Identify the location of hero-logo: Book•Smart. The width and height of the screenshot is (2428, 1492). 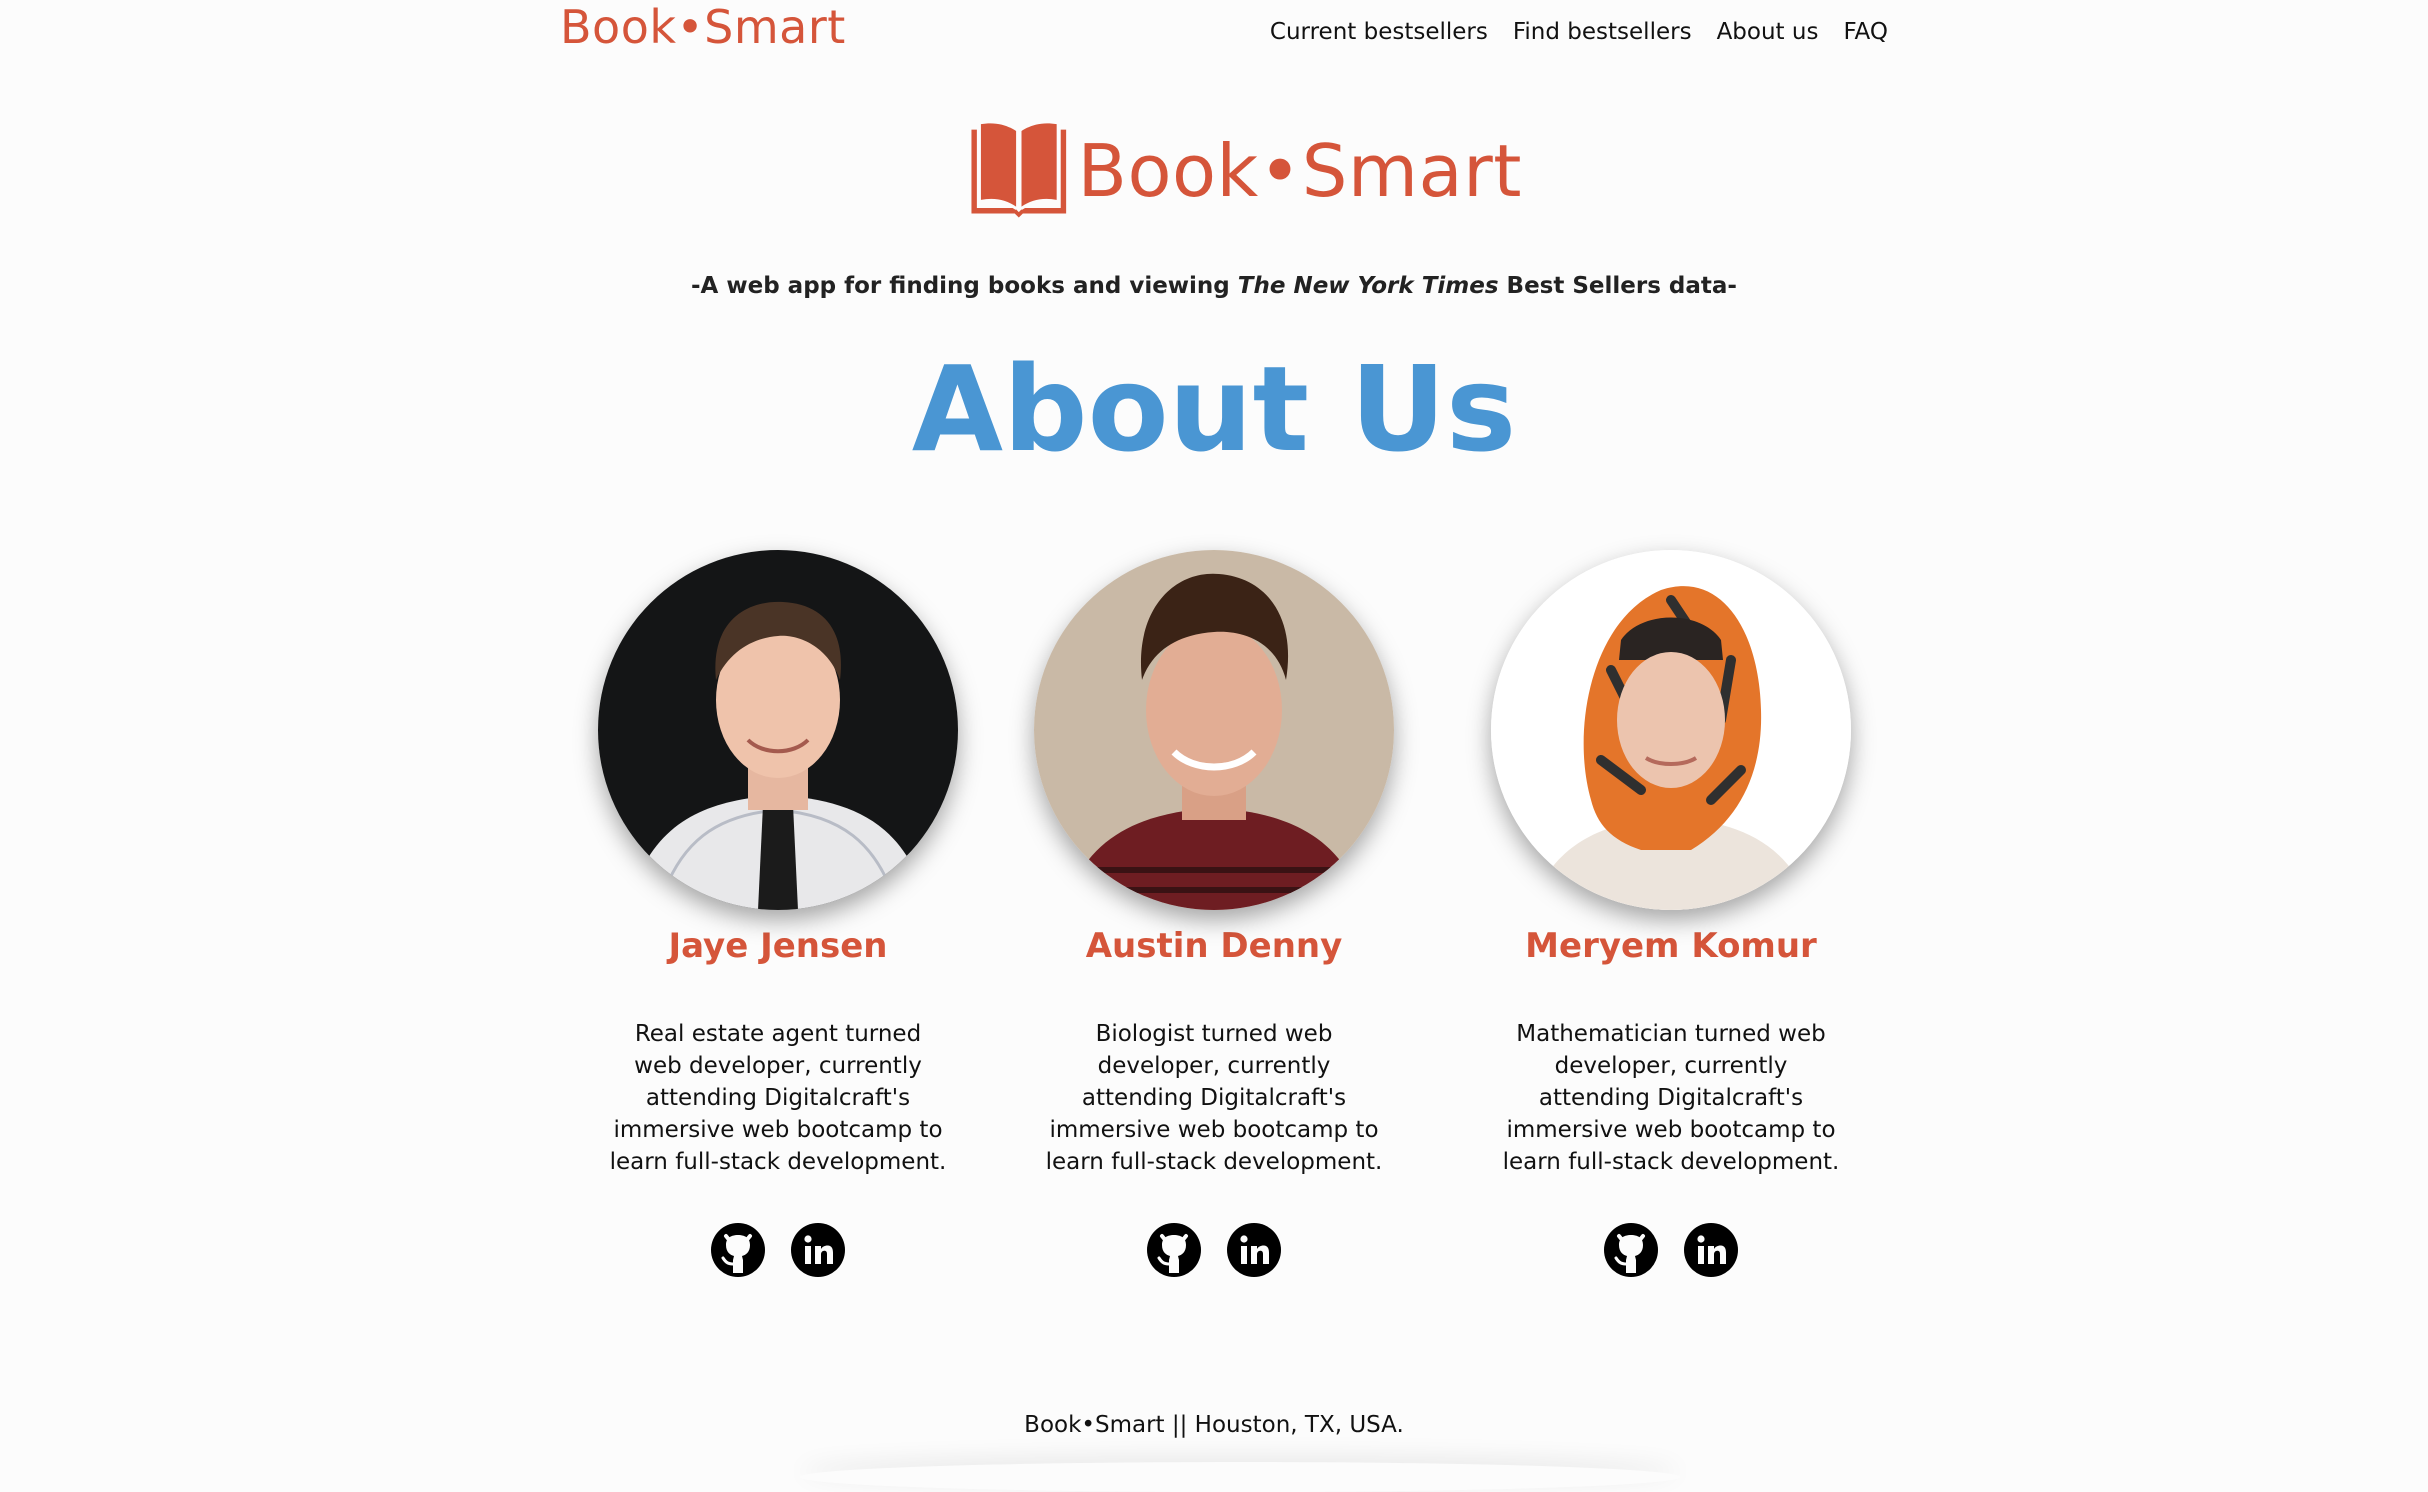
(1242, 170).